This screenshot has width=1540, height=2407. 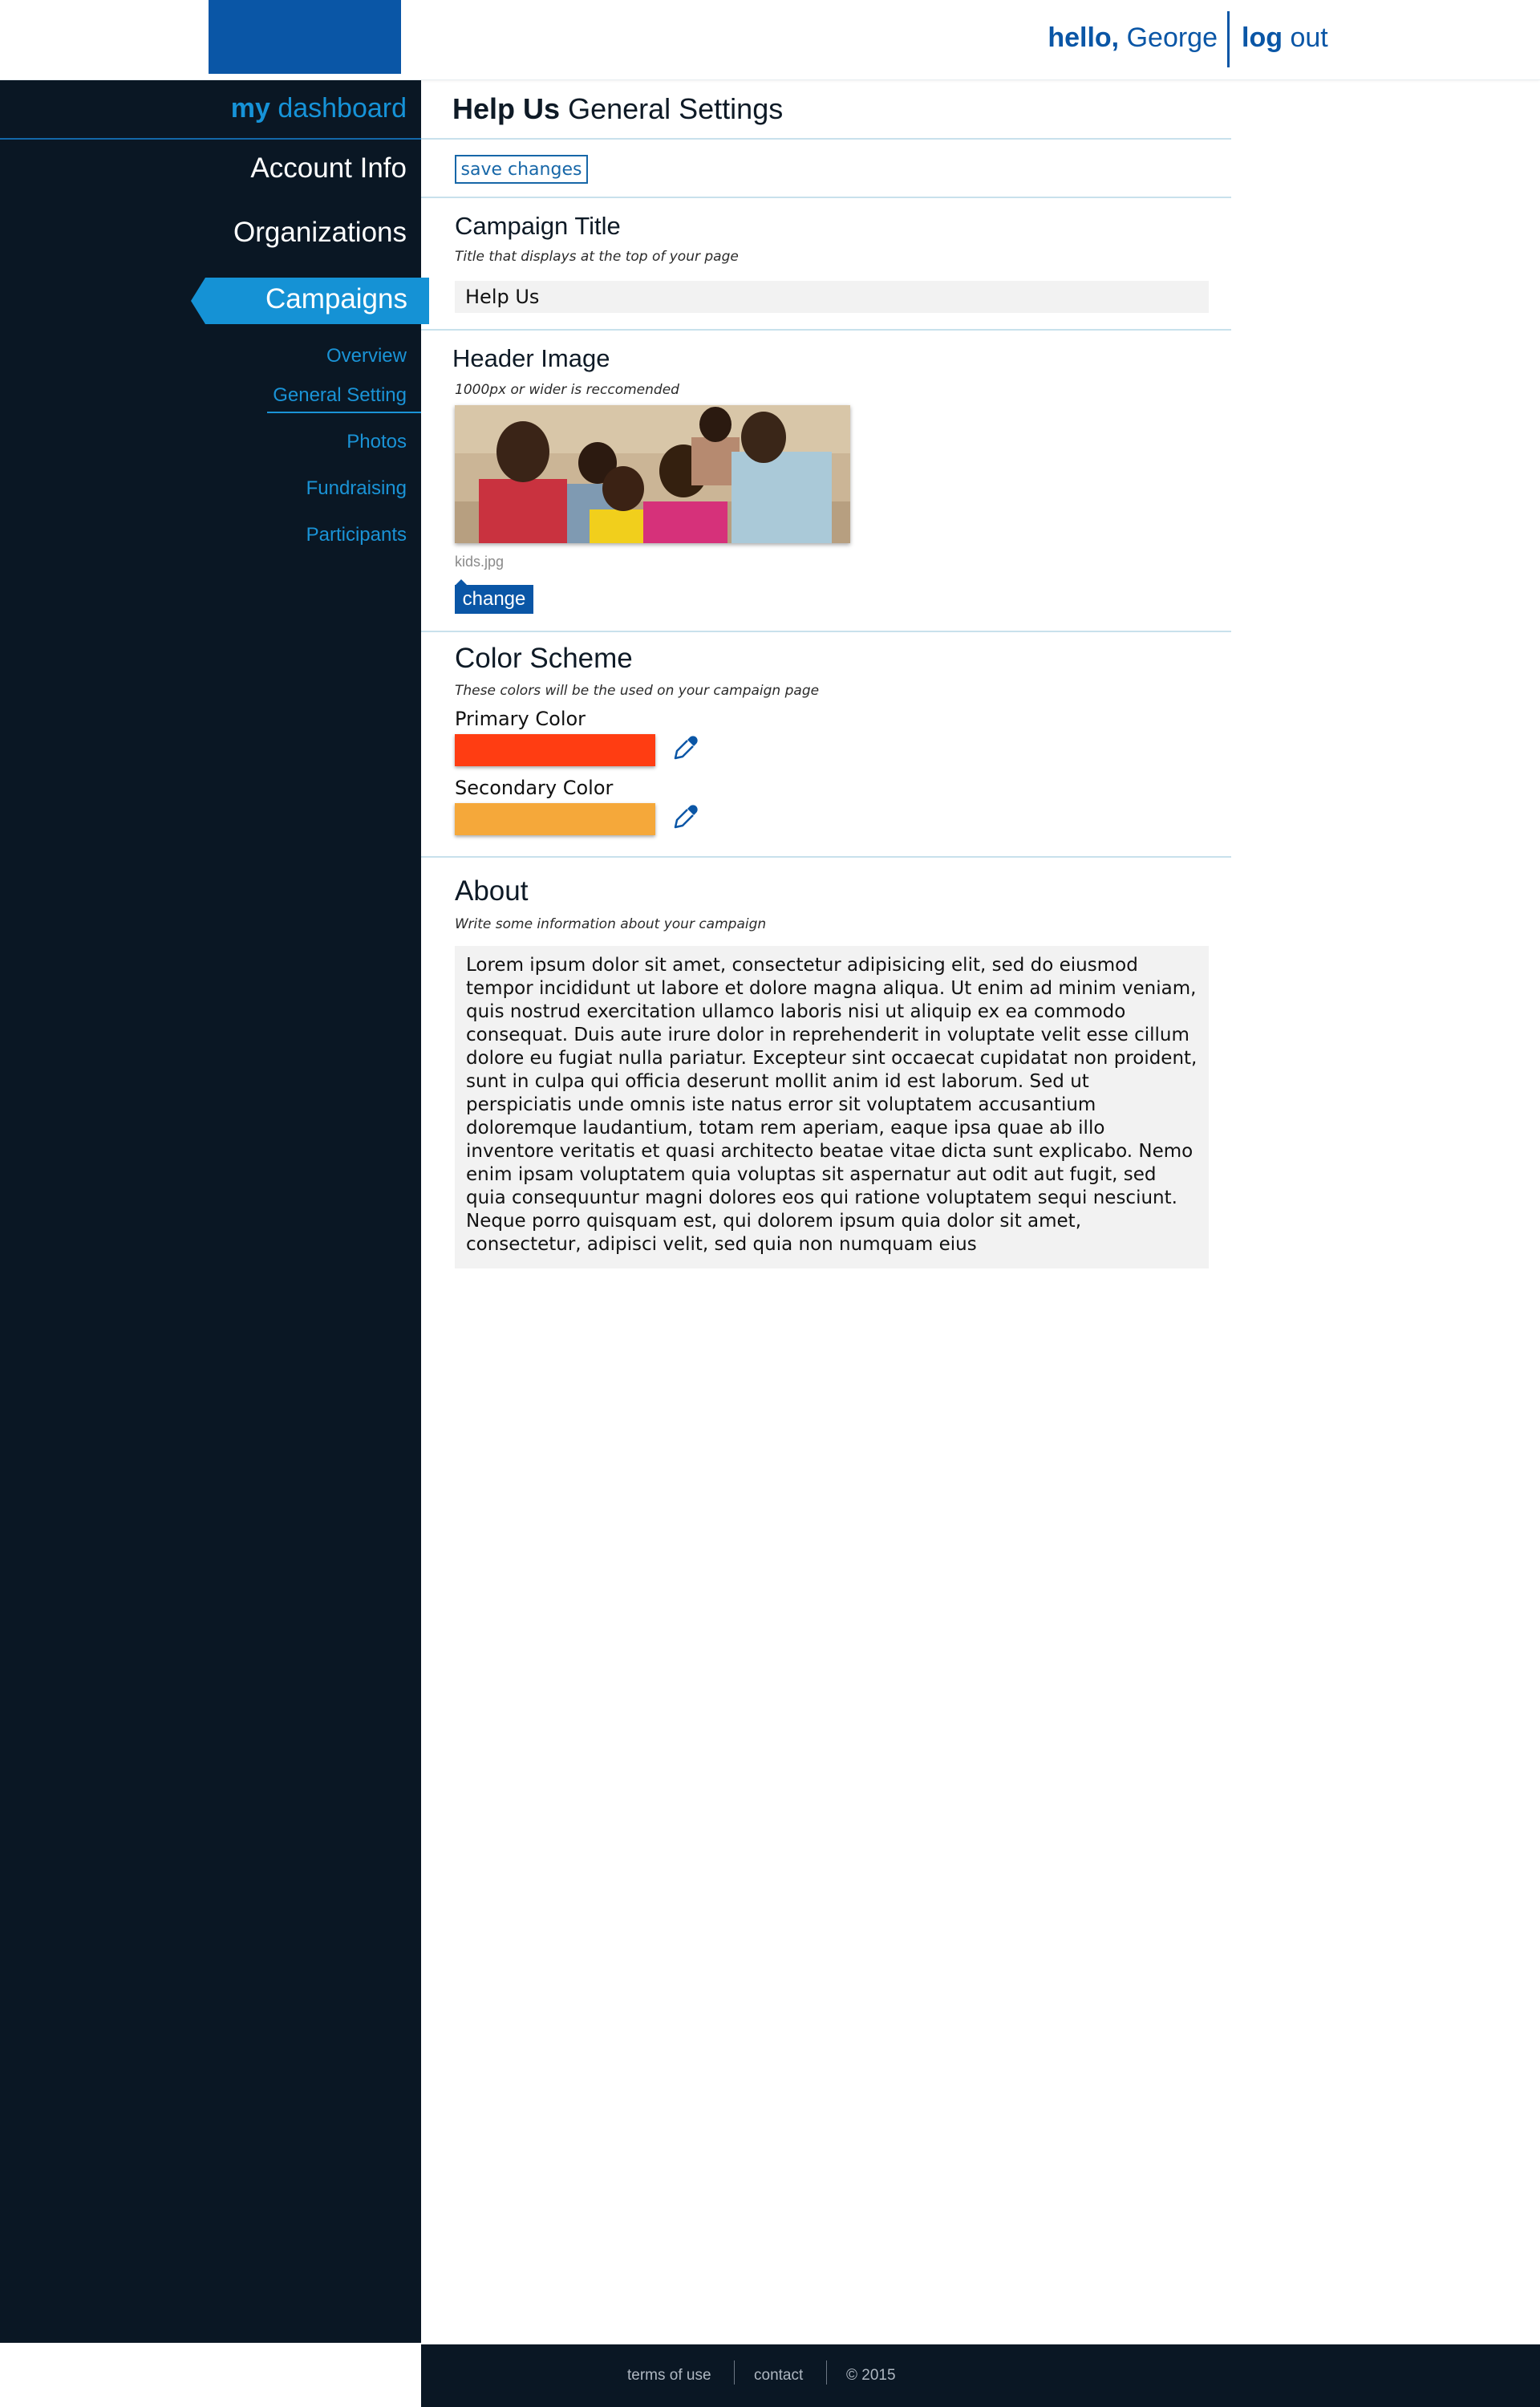 What do you see at coordinates (492, 891) in the screenshot?
I see `about-heading: About` at bounding box center [492, 891].